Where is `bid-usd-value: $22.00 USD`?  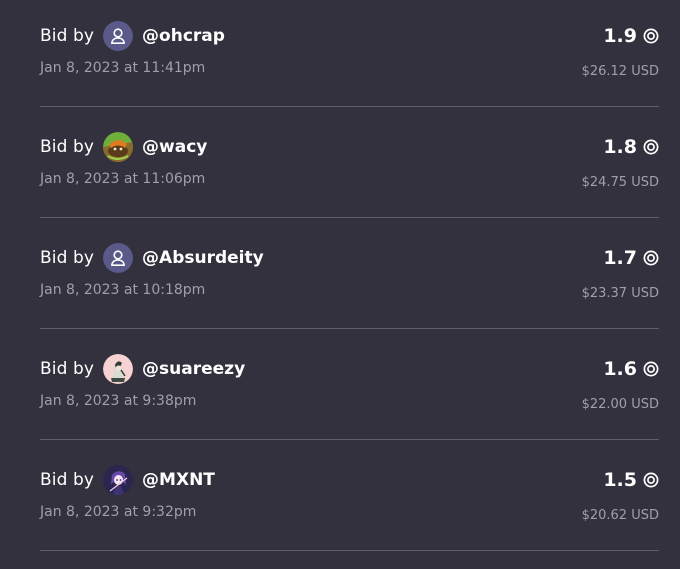
bid-usd-value: $22.00 USD is located at coordinates (620, 404).